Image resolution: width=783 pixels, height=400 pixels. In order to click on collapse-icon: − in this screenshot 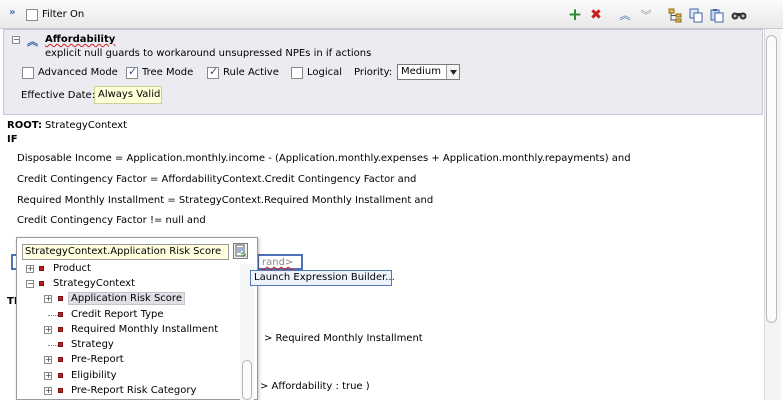, I will do `click(30, 284)`.